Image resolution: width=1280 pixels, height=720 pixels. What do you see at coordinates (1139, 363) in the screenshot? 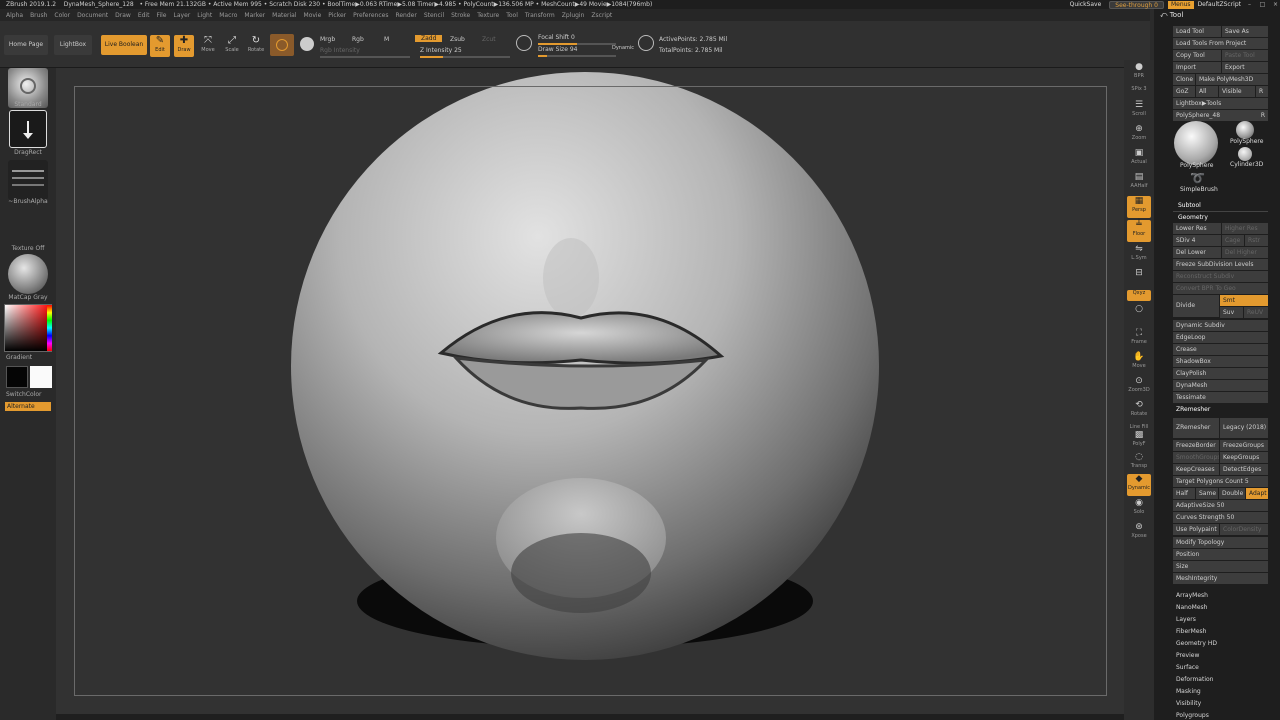
I see `move-view-button: ✋ Move` at bounding box center [1139, 363].